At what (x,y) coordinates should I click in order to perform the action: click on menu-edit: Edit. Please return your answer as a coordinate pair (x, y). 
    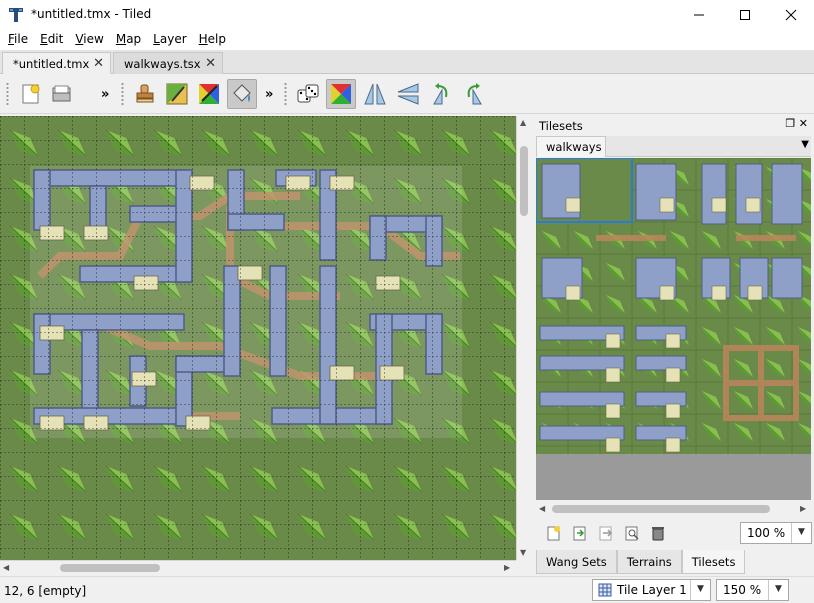
    Looking at the image, I should click on (51, 40).